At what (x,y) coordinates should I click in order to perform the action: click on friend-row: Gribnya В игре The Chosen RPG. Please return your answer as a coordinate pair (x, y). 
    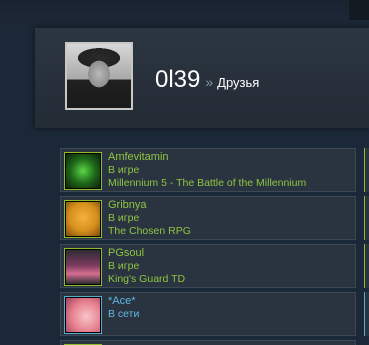
    Looking at the image, I should click on (208, 218).